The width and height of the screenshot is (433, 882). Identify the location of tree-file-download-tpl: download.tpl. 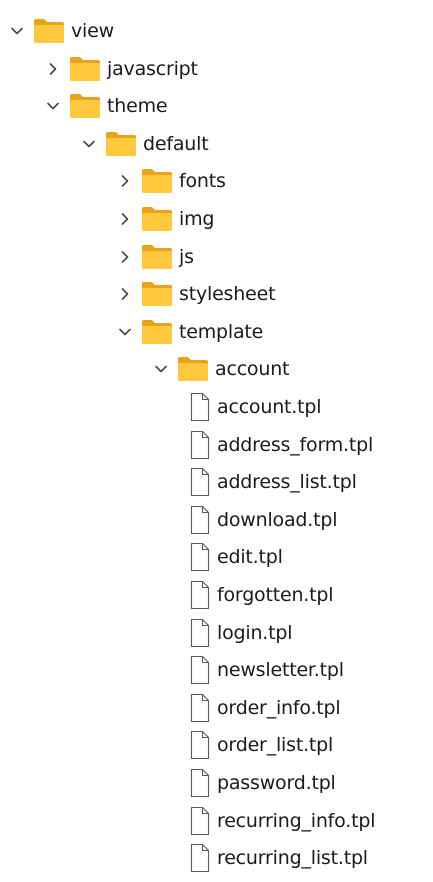
(264, 520).